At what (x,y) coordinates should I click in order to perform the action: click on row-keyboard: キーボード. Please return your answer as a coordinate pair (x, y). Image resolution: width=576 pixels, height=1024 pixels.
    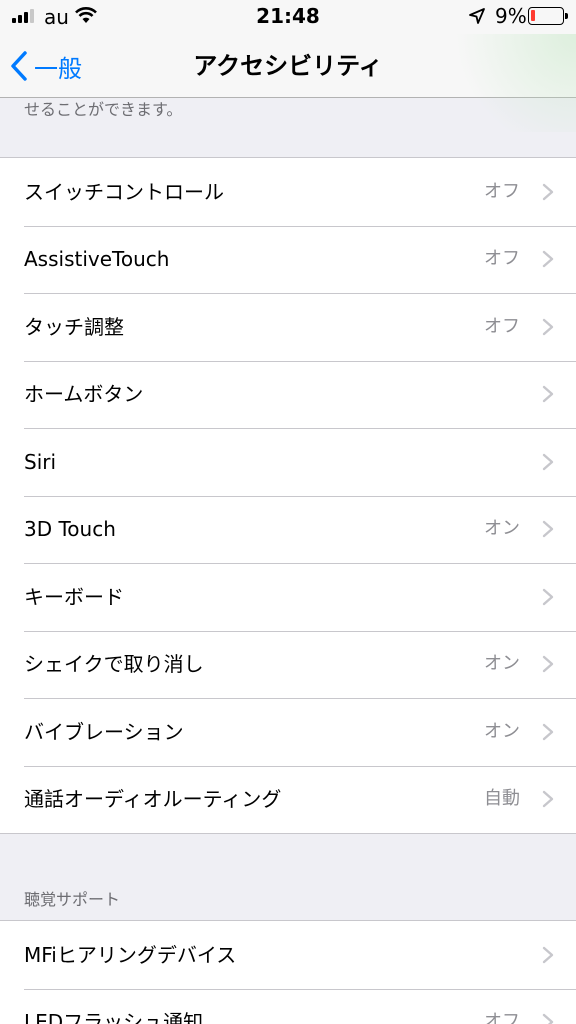
    Looking at the image, I should click on (288, 597).